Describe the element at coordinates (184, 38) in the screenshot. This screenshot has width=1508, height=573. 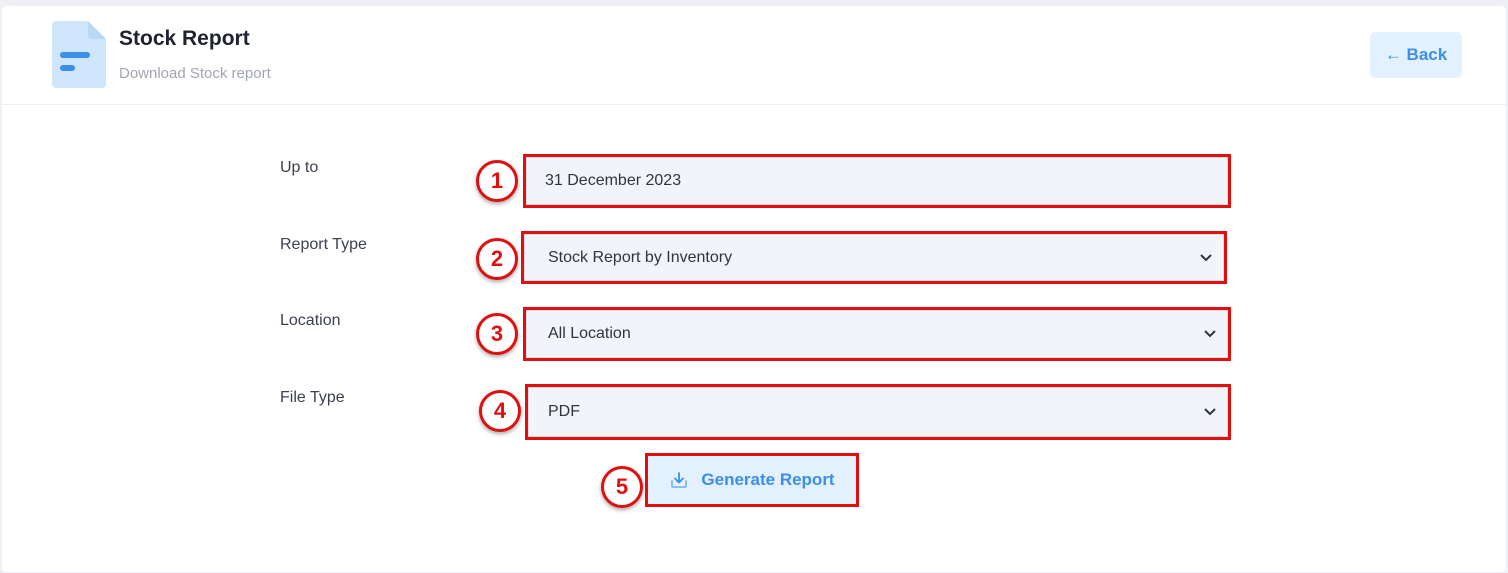
I see `page-title: Stock Report` at that location.